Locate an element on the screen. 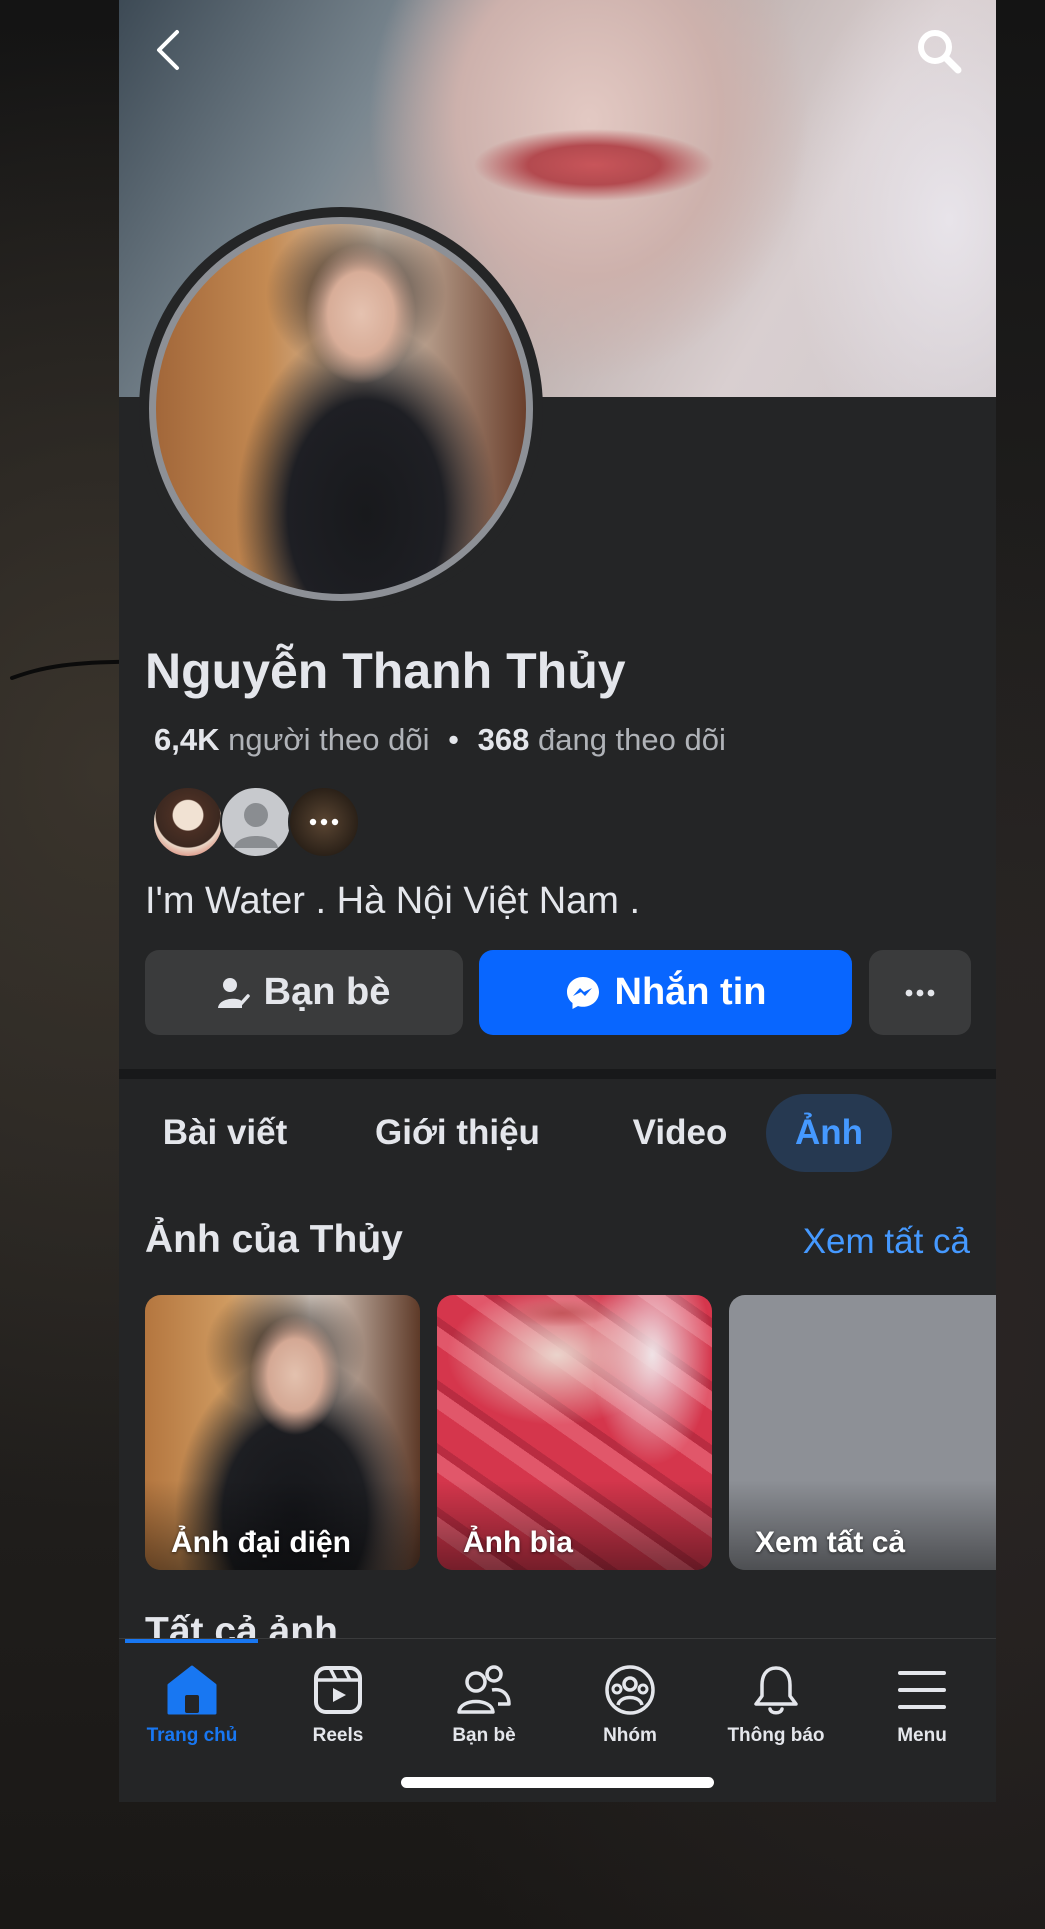 The image size is (1045, 1929). follow-stats: 6,4K người theo dõi • 368 đang theo dõi is located at coordinates (440, 740).